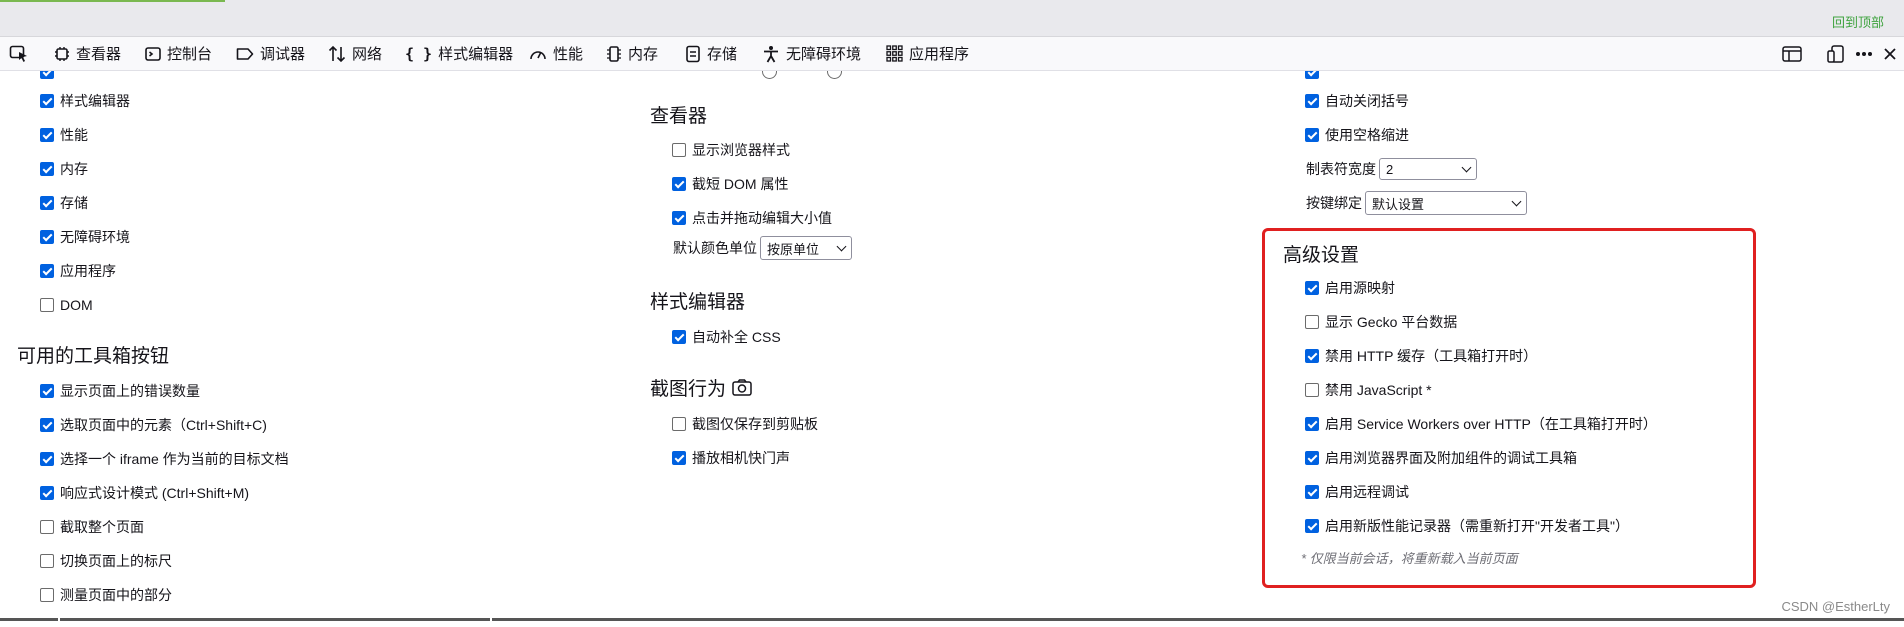  Describe the element at coordinates (1368, 390) in the screenshot. I see `setting-disable-javascript: 禁用 JavaScript *` at that location.